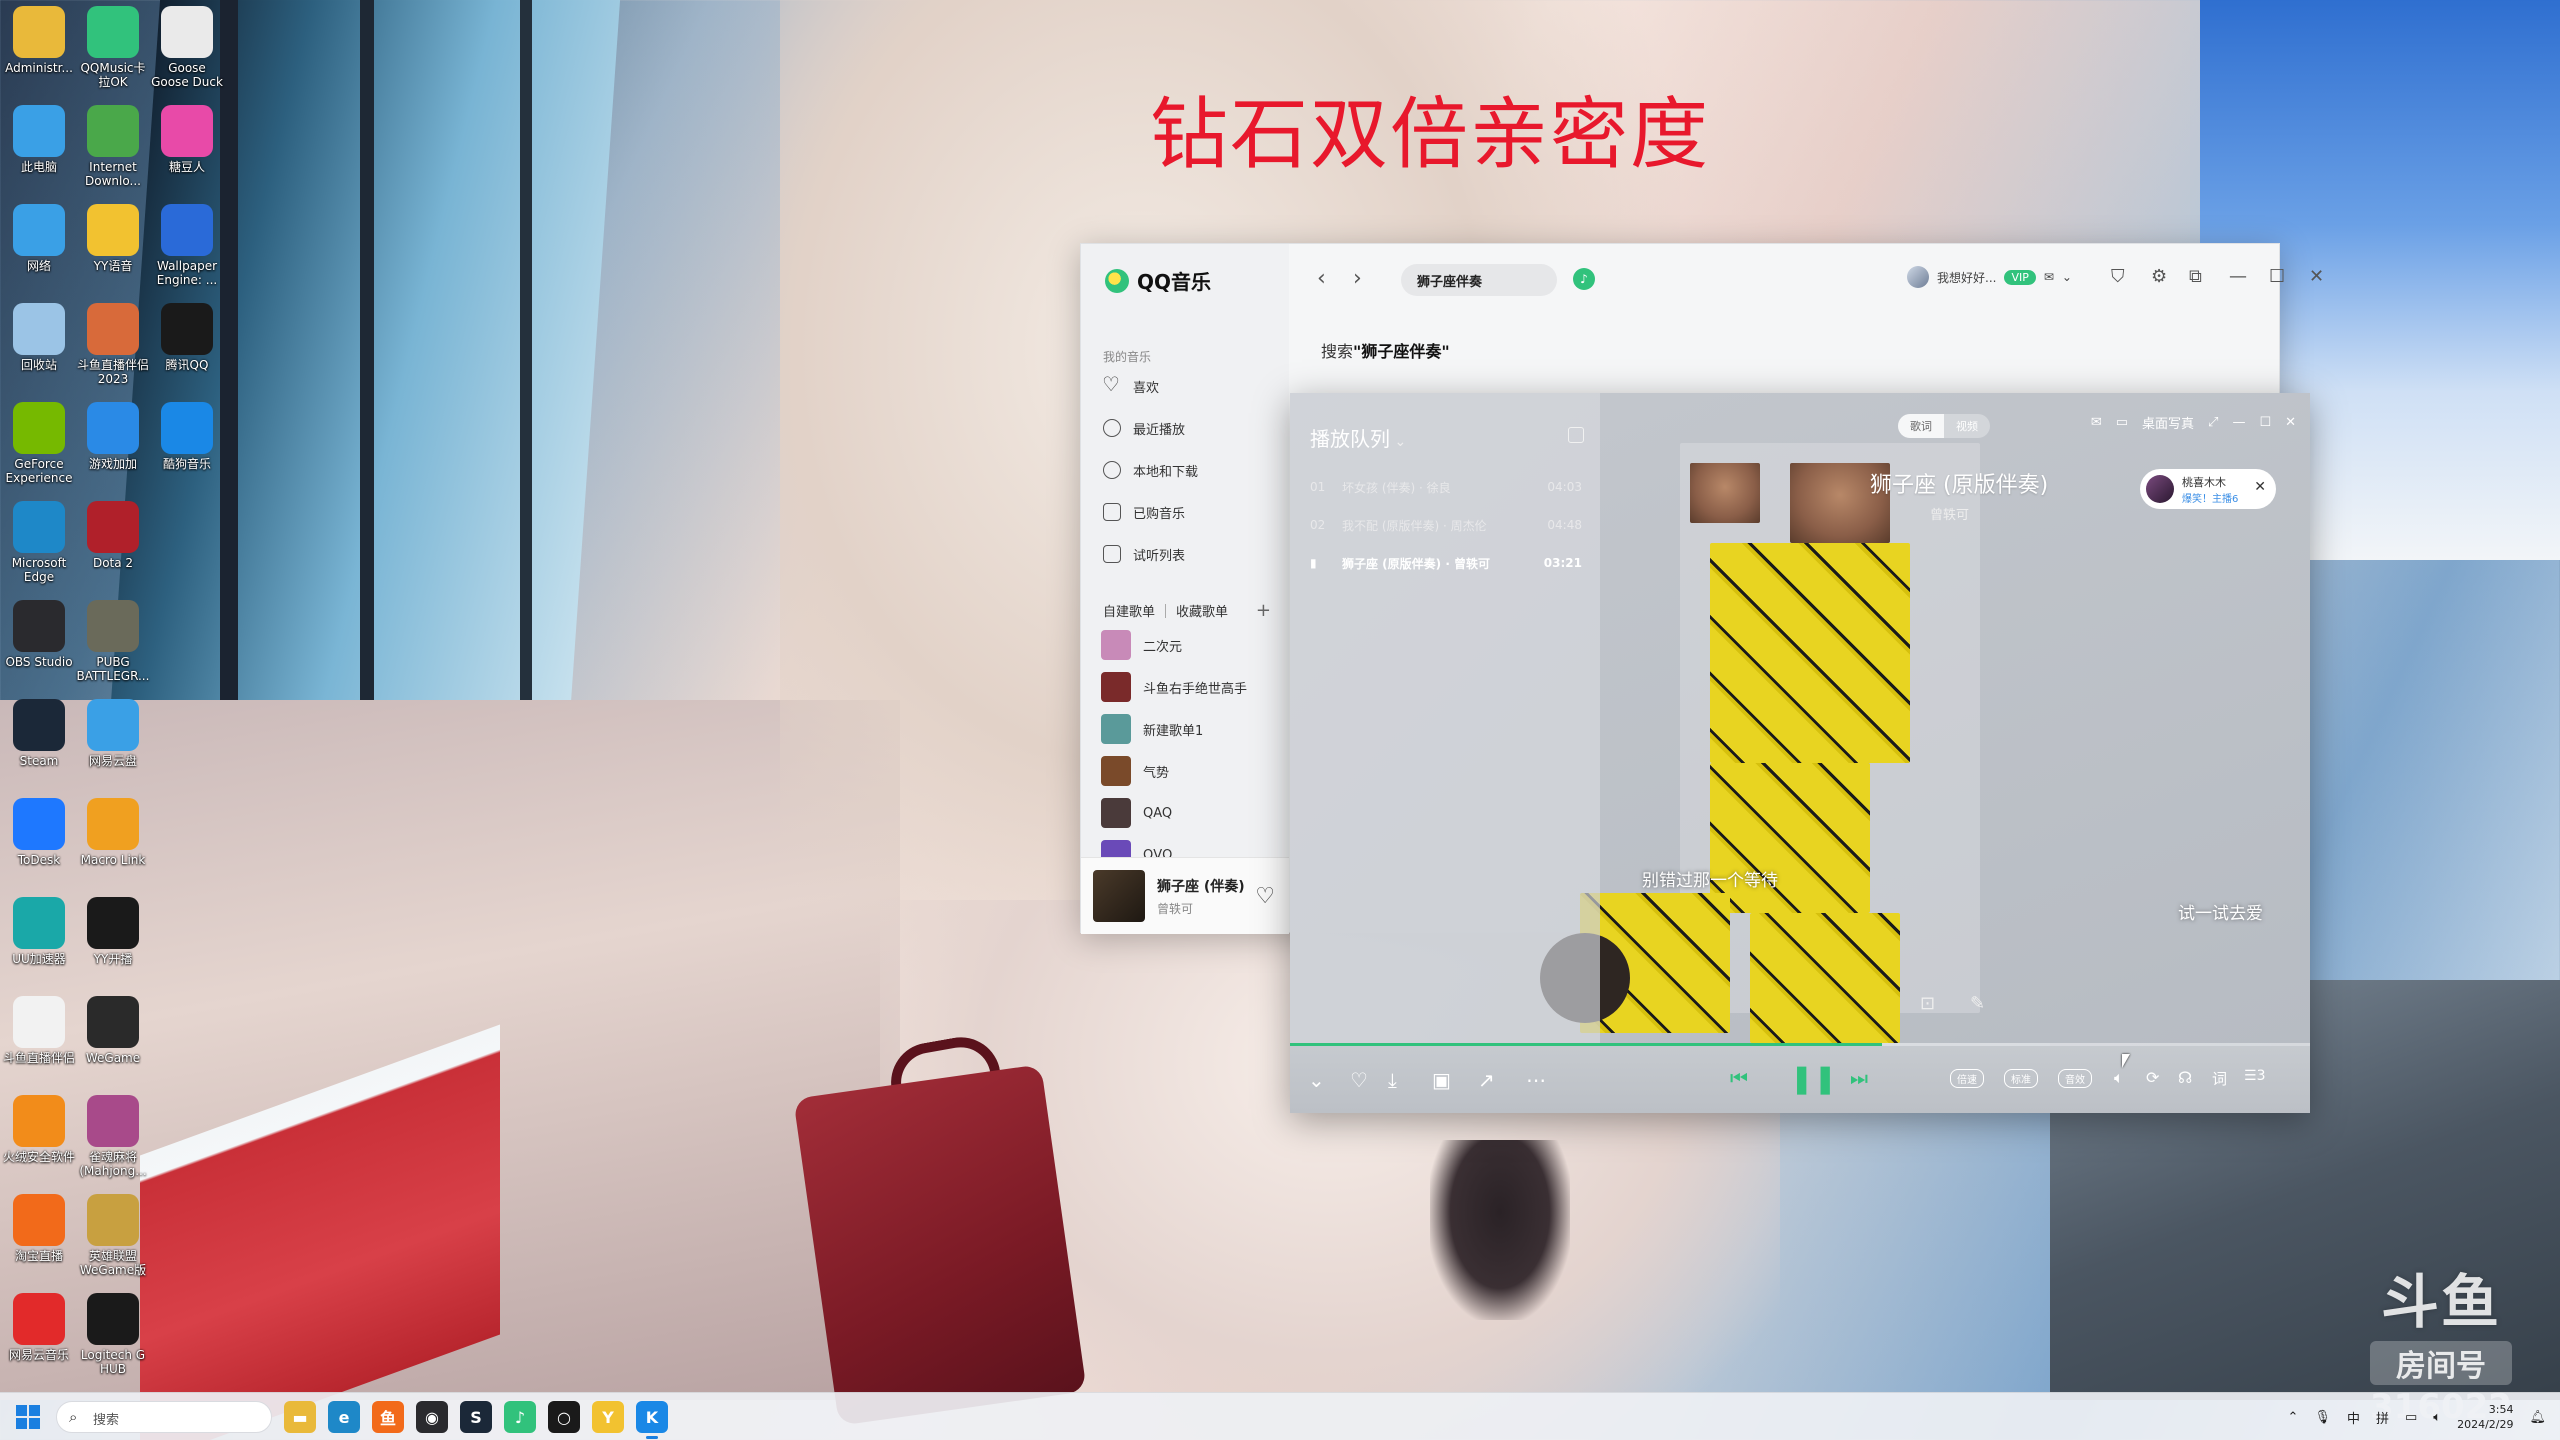 This screenshot has width=2560, height=1440. What do you see at coordinates (1202, 610) in the screenshot?
I see `tab-collected-playlists: 收藏歌单` at bounding box center [1202, 610].